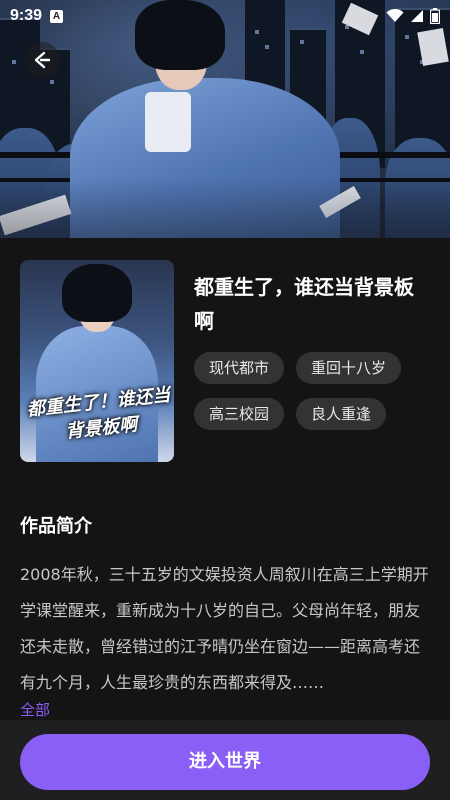  Describe the element at coordinates (349, 368) in the screenshot. I see `tag-chip: 重回十八岁` at that location.